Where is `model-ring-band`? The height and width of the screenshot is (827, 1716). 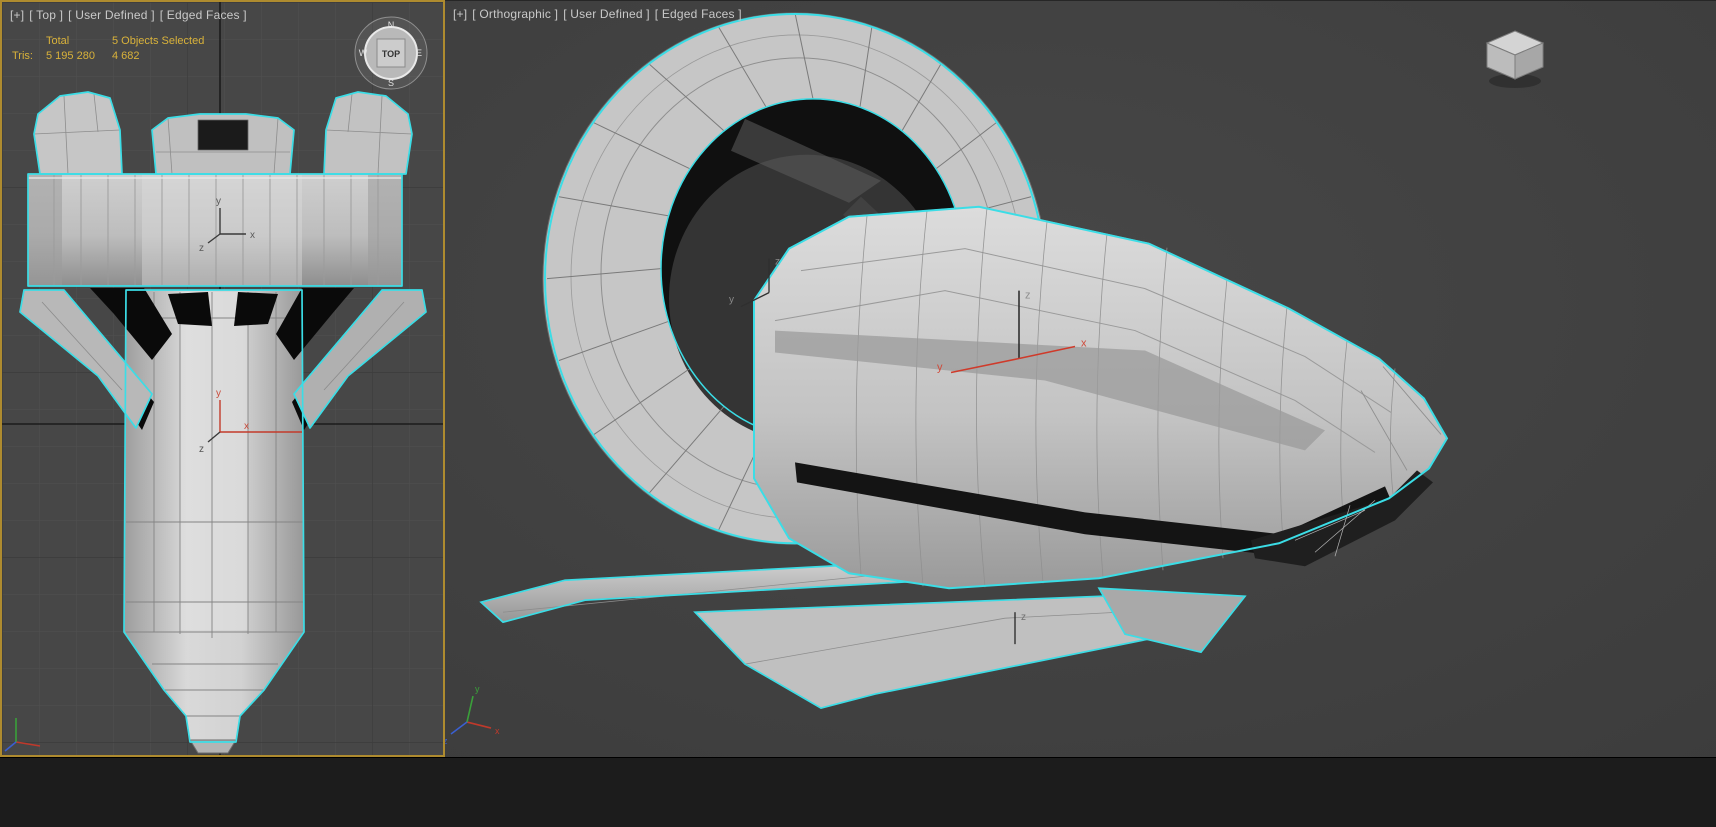
model-ring-band is located at coordinates (215, 230).